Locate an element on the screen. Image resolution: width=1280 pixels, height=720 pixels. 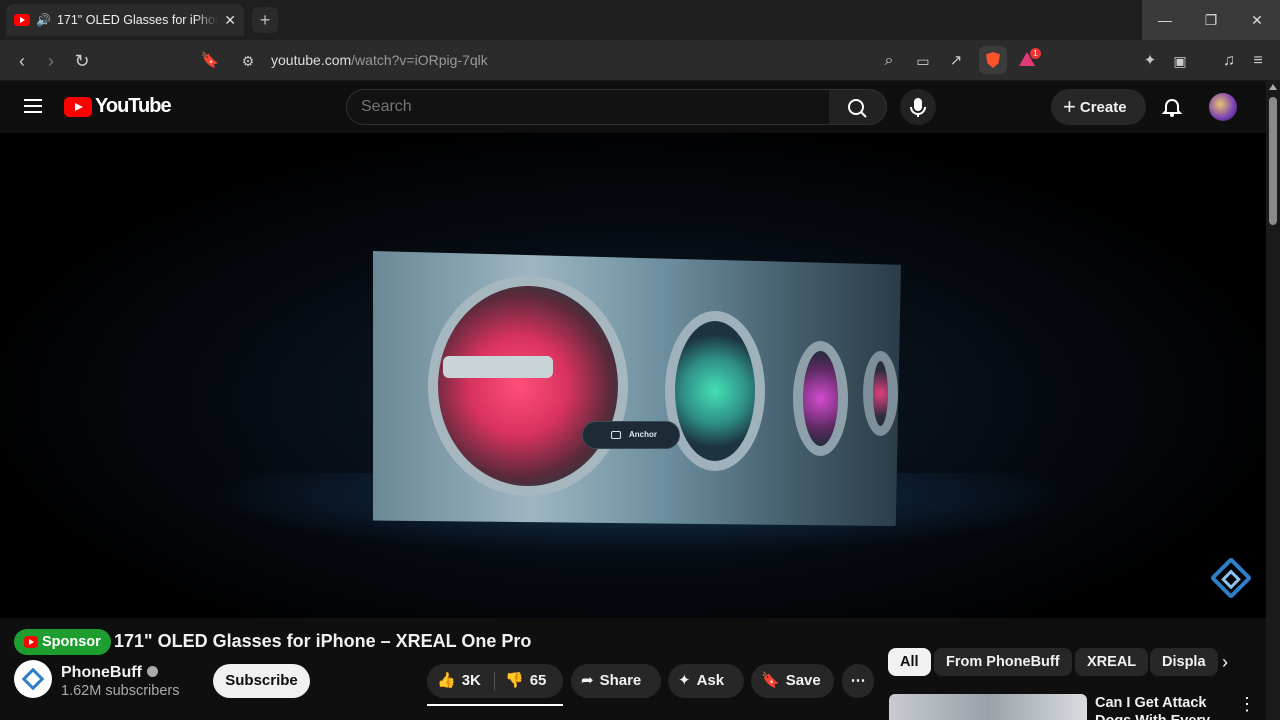
subscriber-count: 1.62M subscribers is located at coordinates (120, 691).